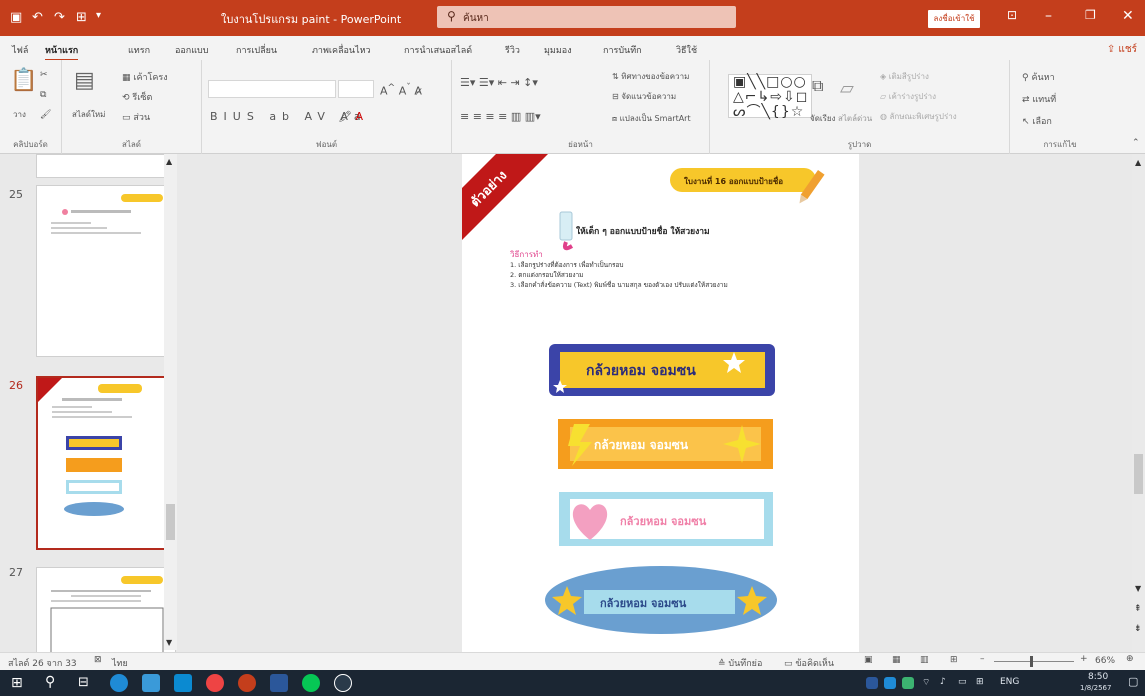 The image size is (1145, 696). Describe the element at coordinates (1009, 682) in the screenshot. I see `tray-language: ENG` at that location.